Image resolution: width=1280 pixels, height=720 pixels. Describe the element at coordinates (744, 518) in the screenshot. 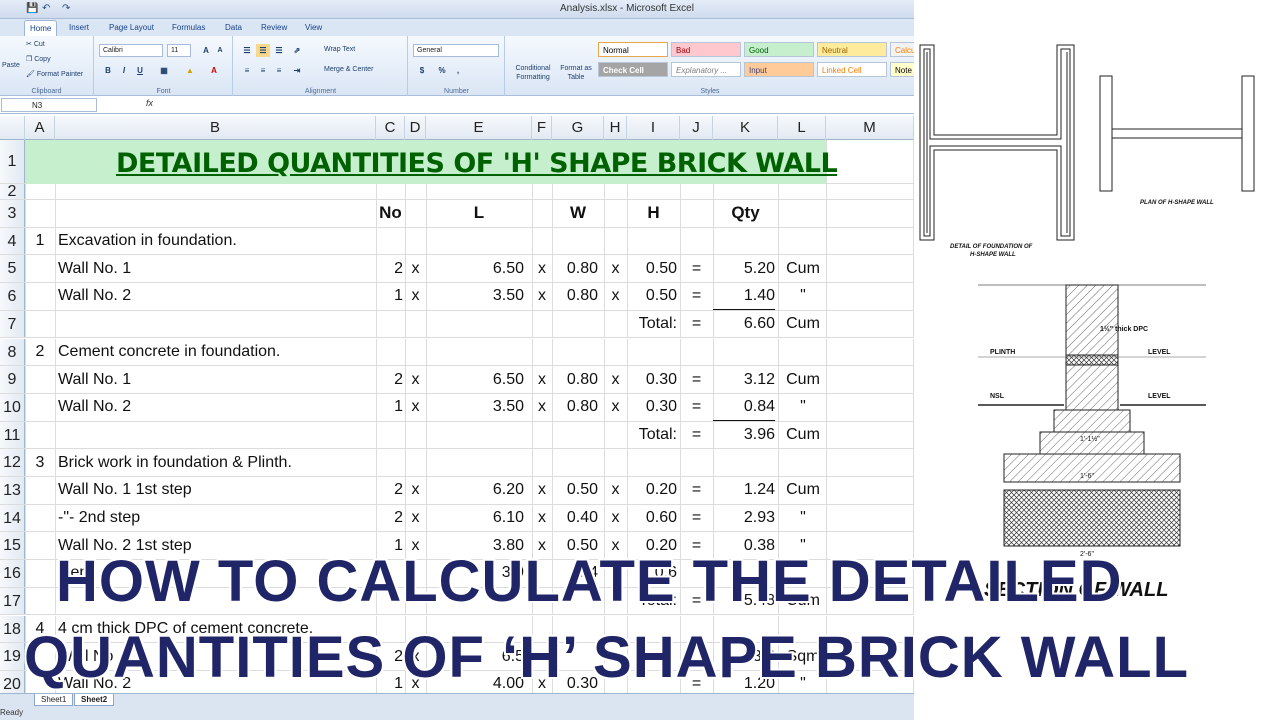

I see `cell-k: 2.93` at that location.